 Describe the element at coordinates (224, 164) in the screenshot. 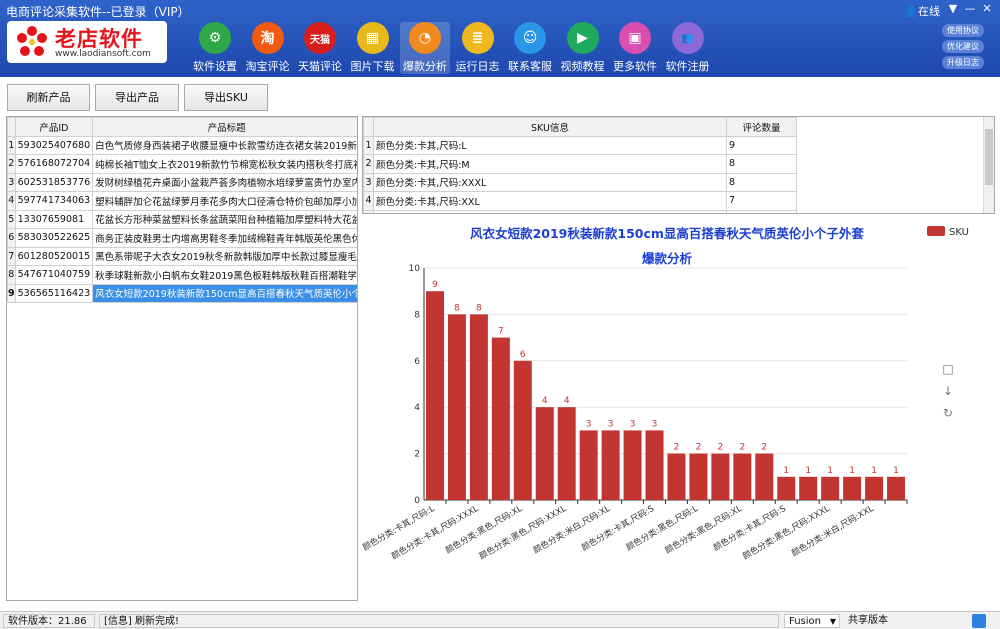

I see `product-title-cell: 纯棉长袖T恤女上衣2019新款竹节棉宽松秋女装内搭秋冬打底衫潮` at that location.